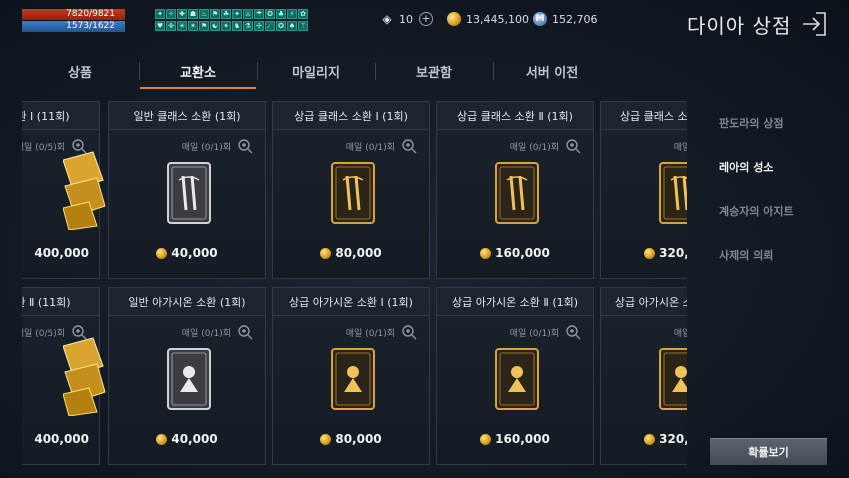 The width and height of the screenshot is (849, 478). I want to click on buff-icon: ☗, so click(193, 14).